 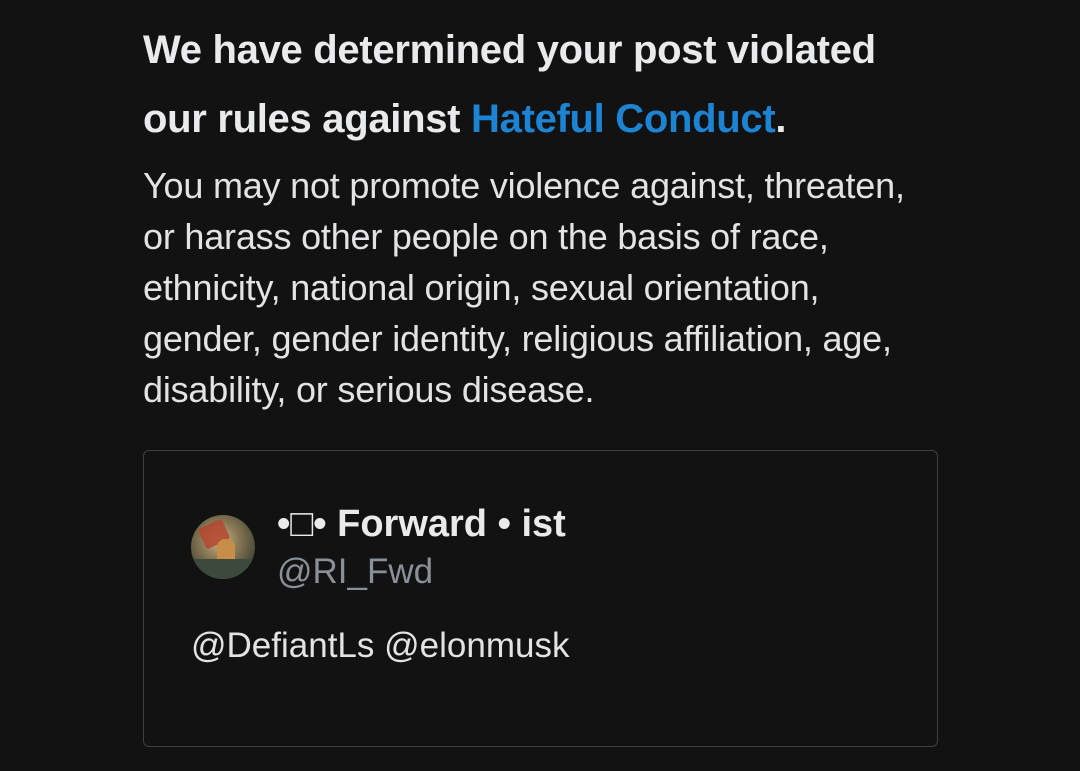 I want to click on profile-avatar-icon, so click(x=223, y=547).